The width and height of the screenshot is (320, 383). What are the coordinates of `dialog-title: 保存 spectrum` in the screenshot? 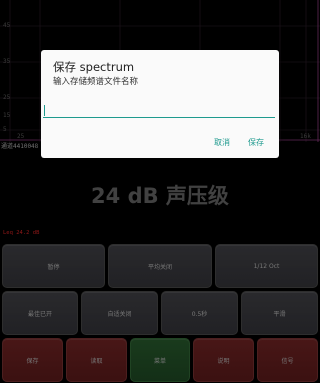 It's located at (94, 67).